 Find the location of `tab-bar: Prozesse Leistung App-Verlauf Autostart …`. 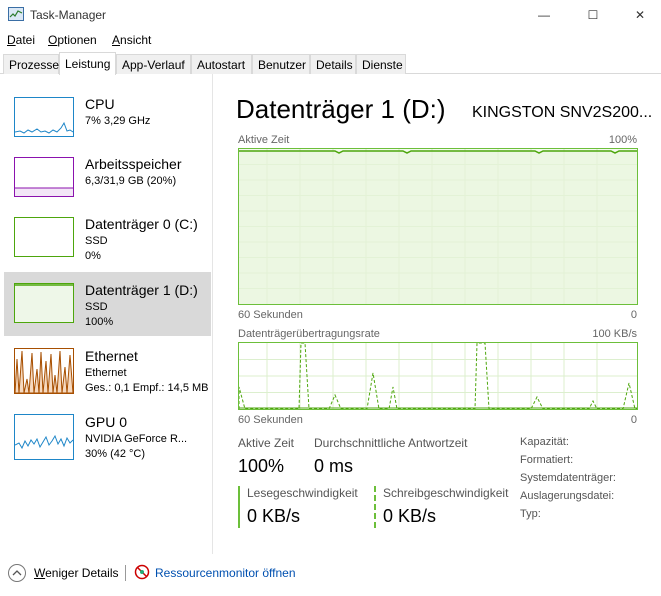

tab-bar: Prozesse Leistung App-Verlauf Autostart … is located at coordinates (330, 63).